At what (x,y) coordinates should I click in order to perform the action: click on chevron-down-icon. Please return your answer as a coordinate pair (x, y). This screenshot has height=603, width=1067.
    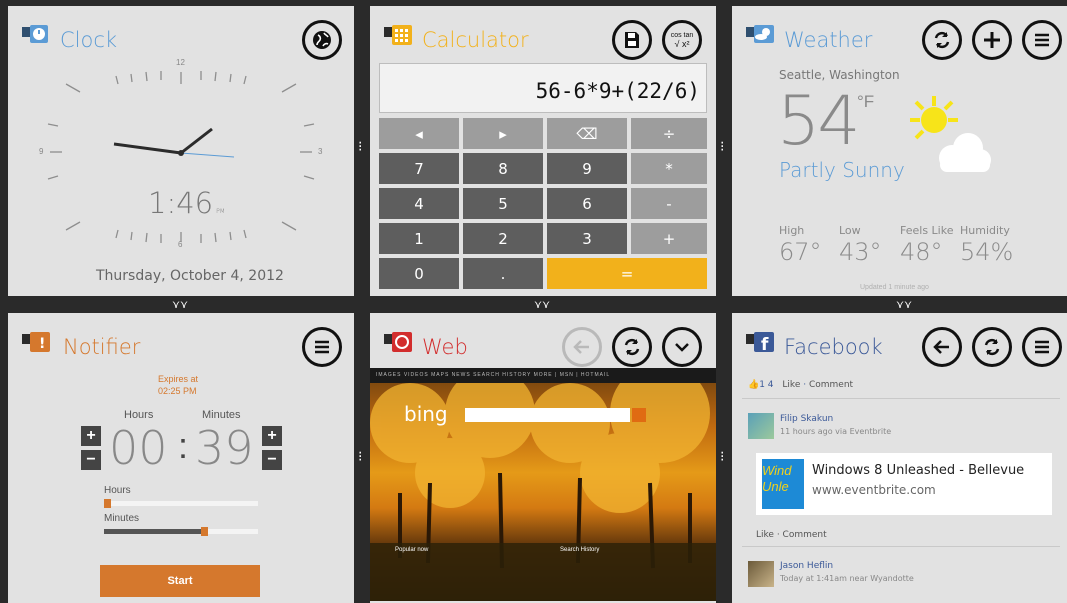
    Looking at the image, I should click on (682, 347).